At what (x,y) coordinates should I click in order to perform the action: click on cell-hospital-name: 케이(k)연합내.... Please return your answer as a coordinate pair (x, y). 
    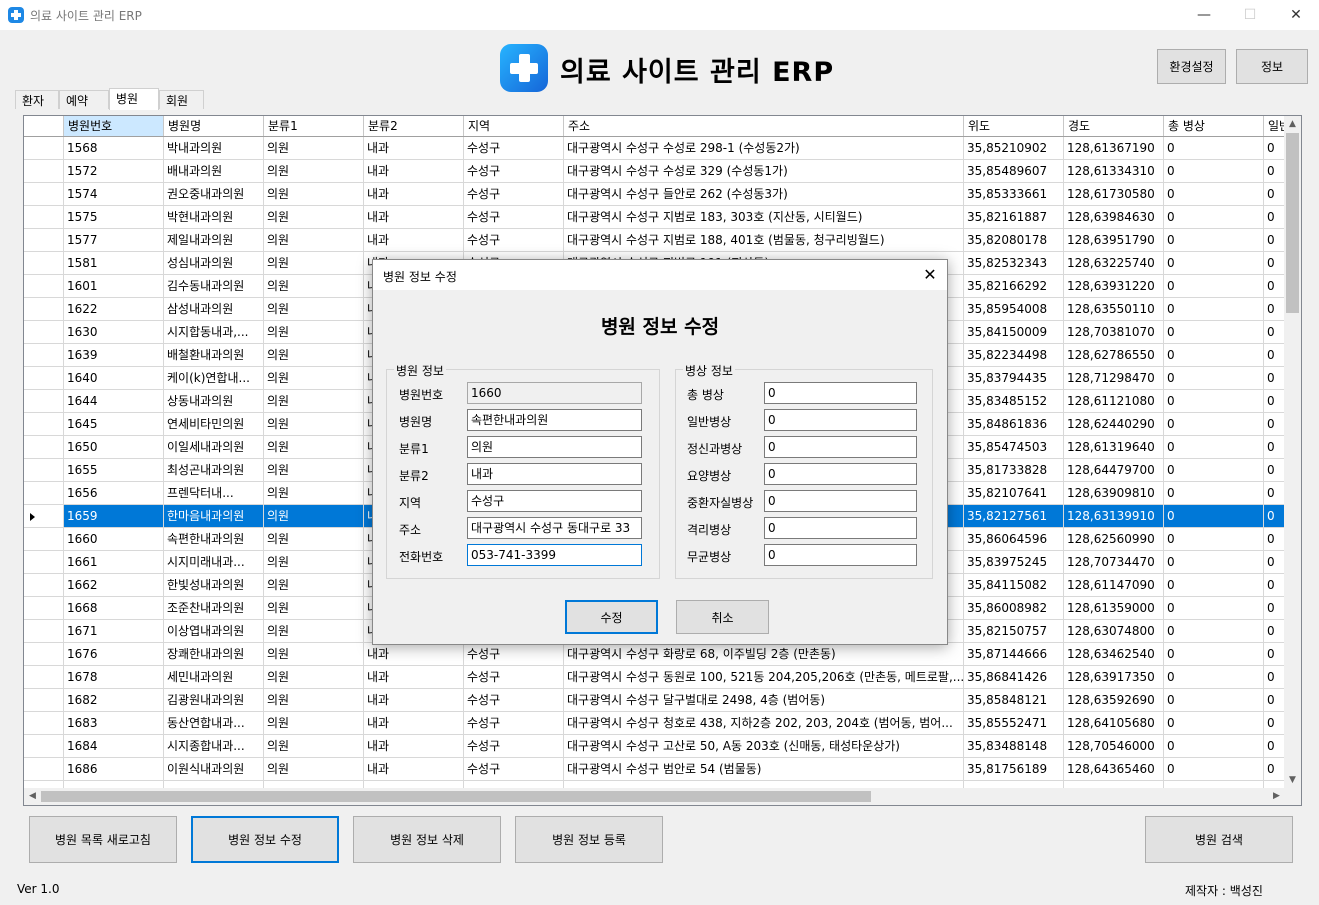
    Looking at the image, I should click on (214, 378).